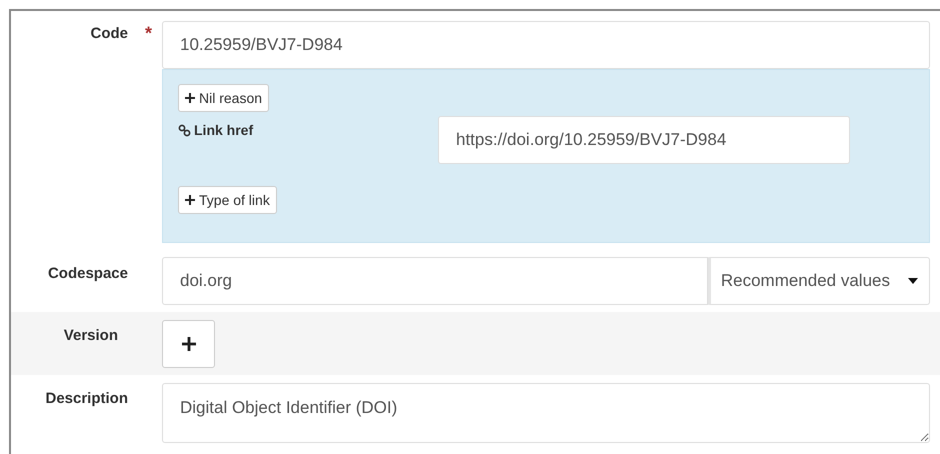  Describe the element at coordinates (184, 130) in the screenshot. I see `link-icon` at that location.